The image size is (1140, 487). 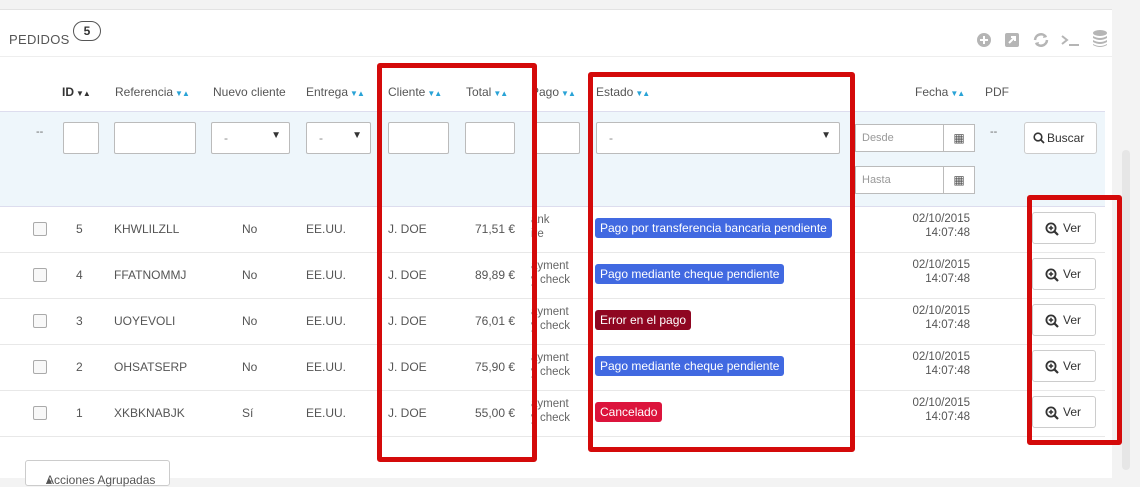 What do you see at coordinates (1012, 40) in the screenshot?
I see `export-icon` at bounding box center [1012, 40].